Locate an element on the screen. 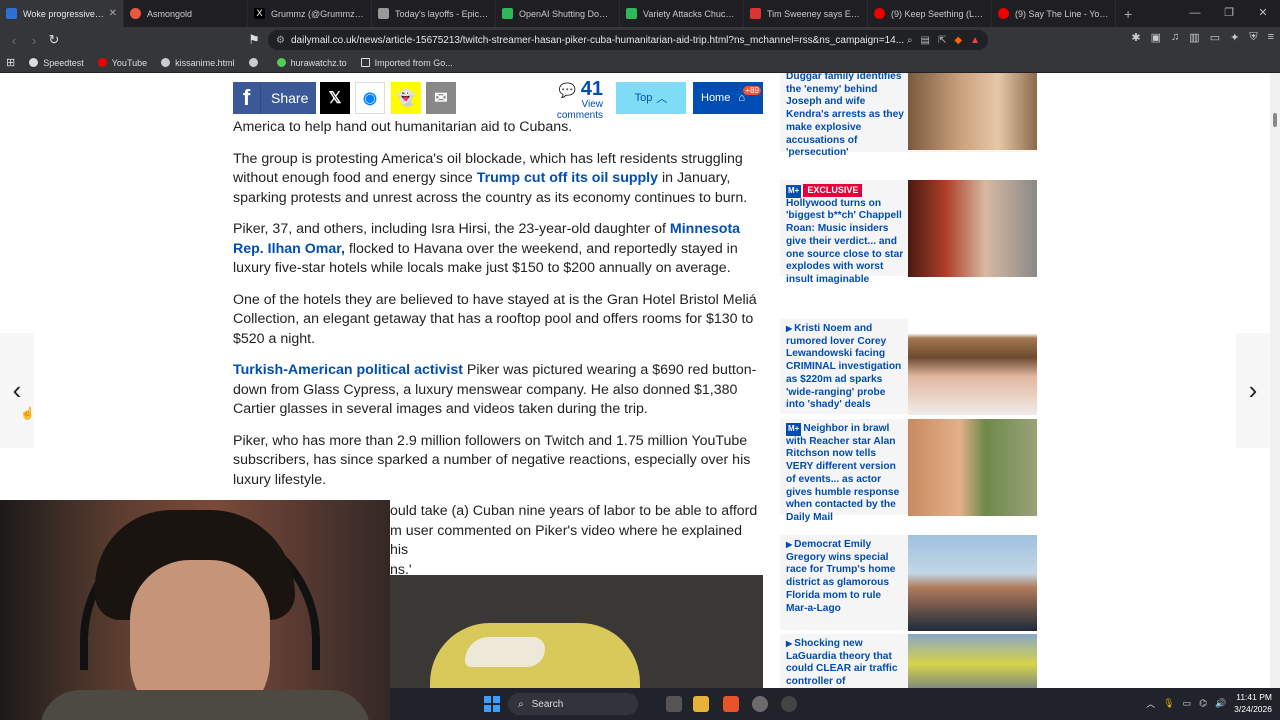  back-icon: ‹ is located at coordinates (14, 40).